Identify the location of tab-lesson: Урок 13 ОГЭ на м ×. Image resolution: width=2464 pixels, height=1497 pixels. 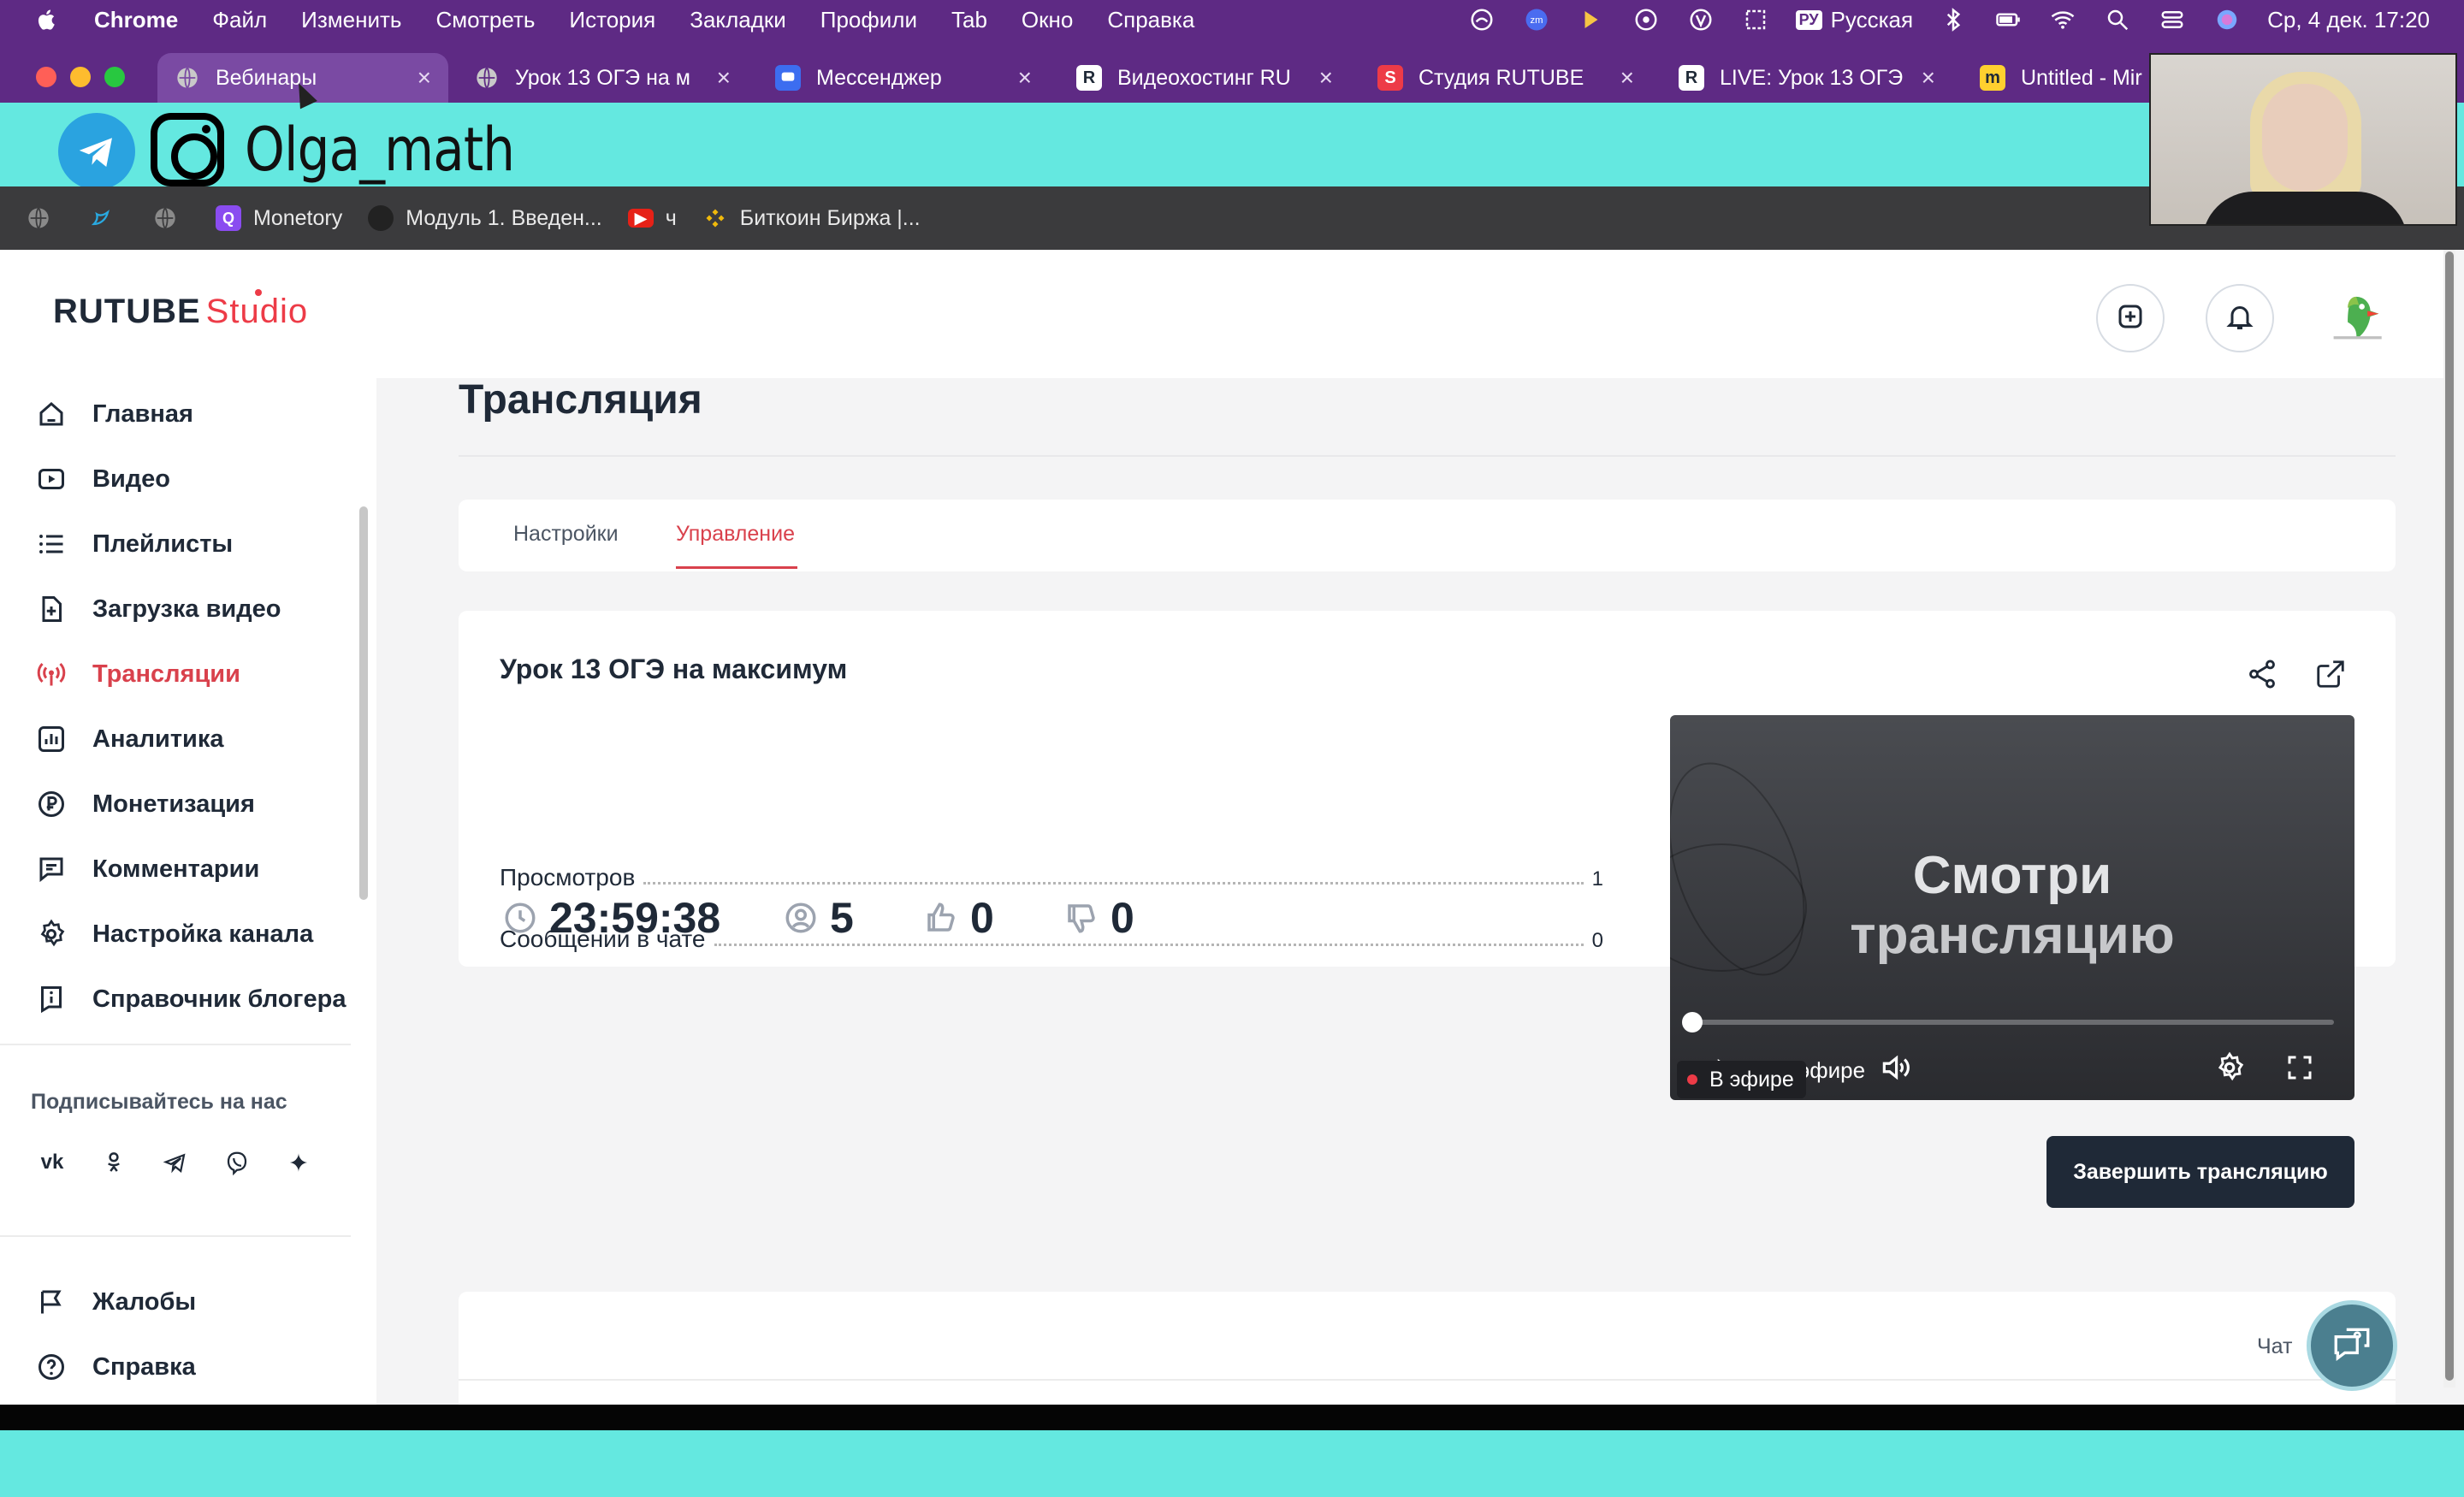
(602, 78).